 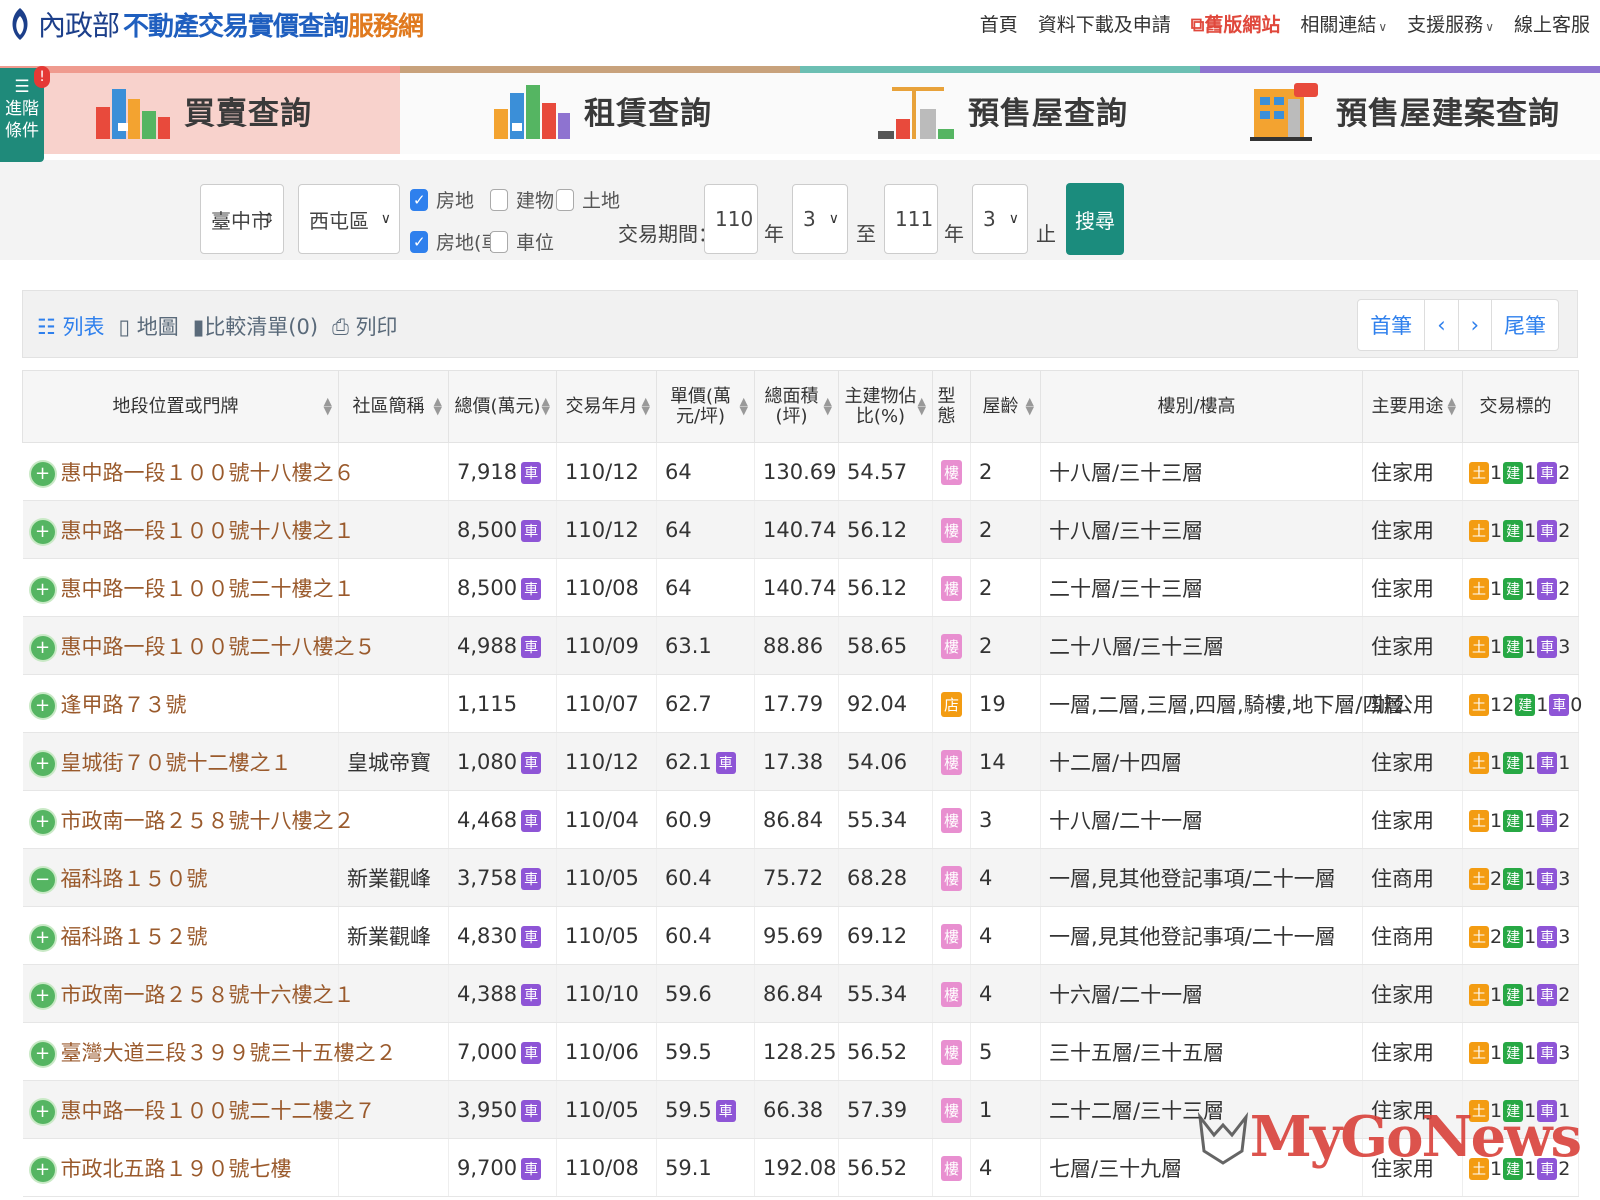 What do you see at coordinates (1005, 406) in the screenshot?
I see `col-age: 屋齡 ▲ ▼` at bounding box center [1005, 406].